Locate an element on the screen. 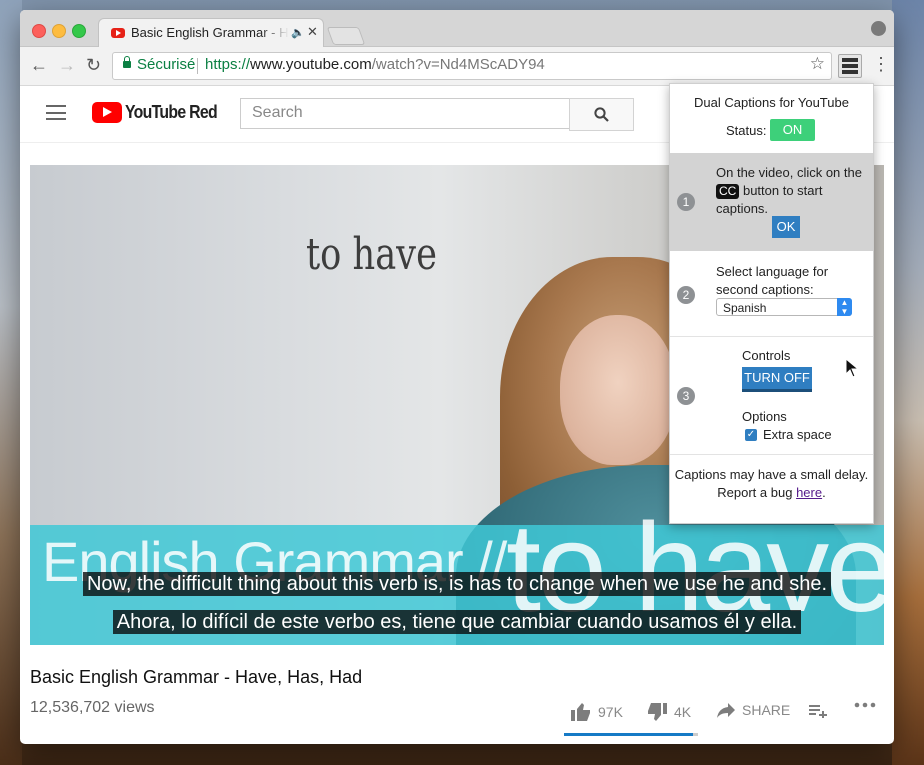 This screenshot has width=924, height=765. tab-title: Basic English Grammar - Have, Has, Had is located at coordinates (210, 32).